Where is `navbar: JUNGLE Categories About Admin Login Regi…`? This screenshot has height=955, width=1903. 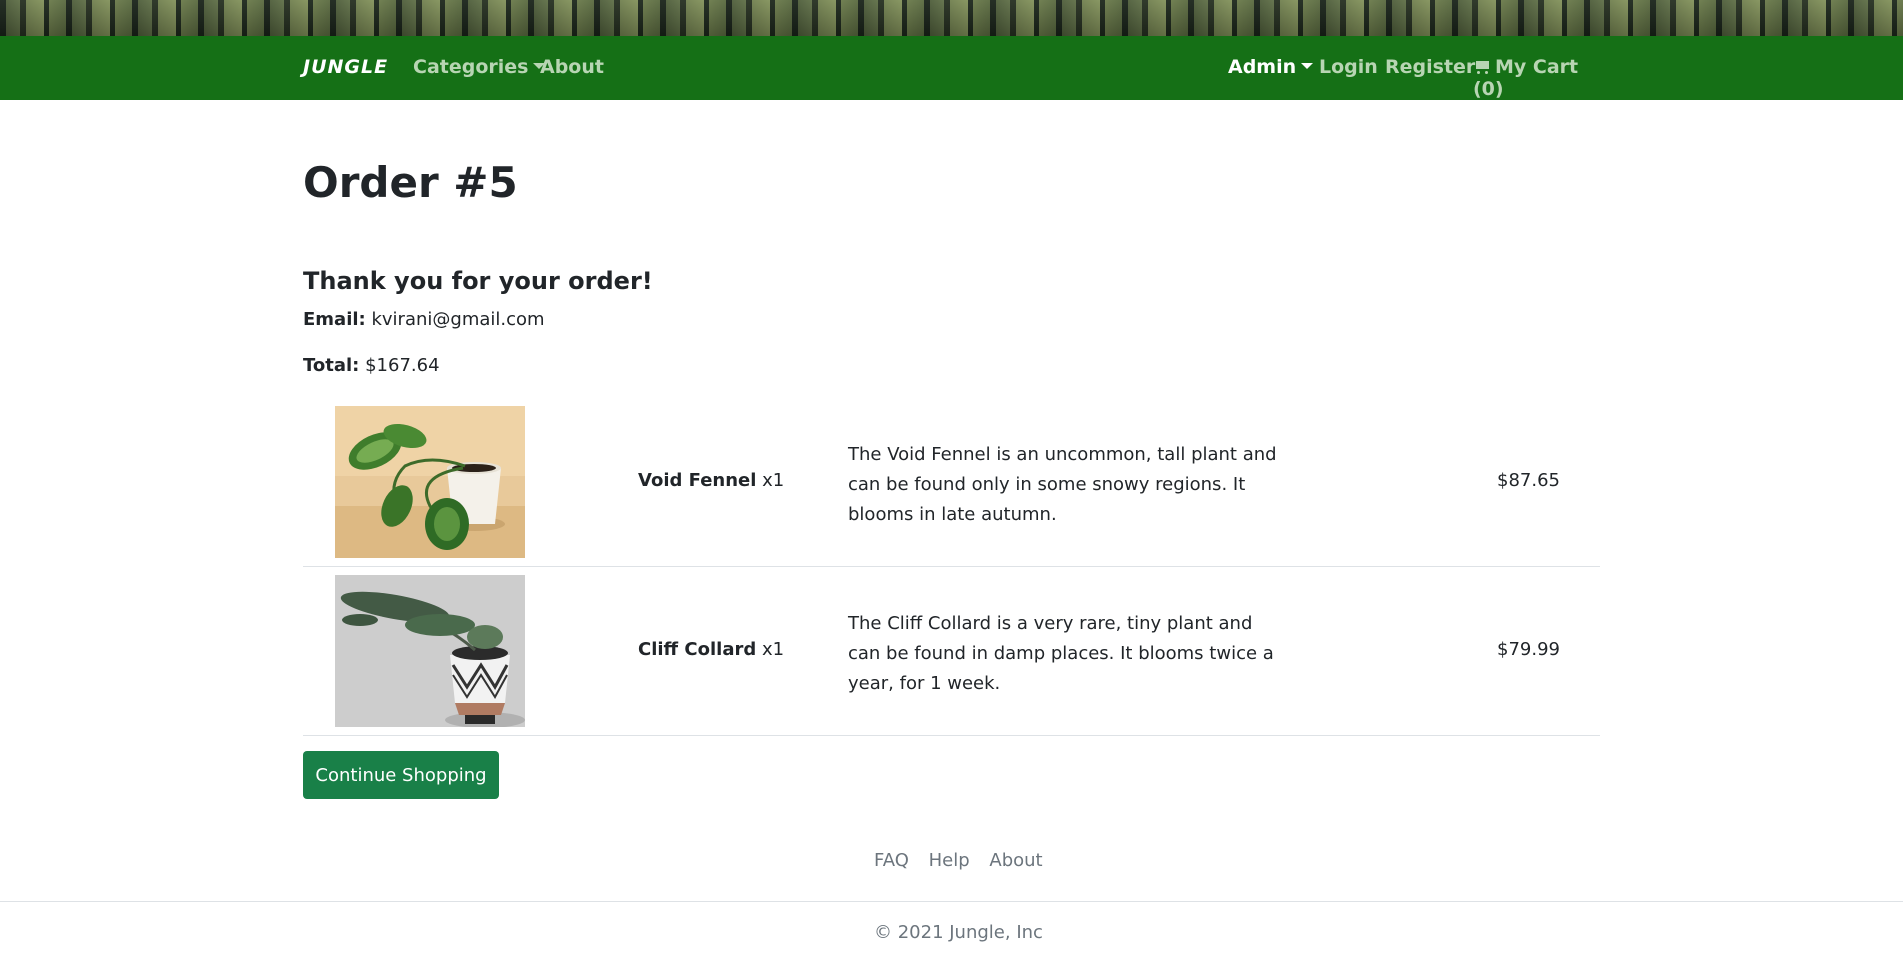 navbar: JUNGLE Categories About Admin Login Regi… is located at coordinates (951, 68).